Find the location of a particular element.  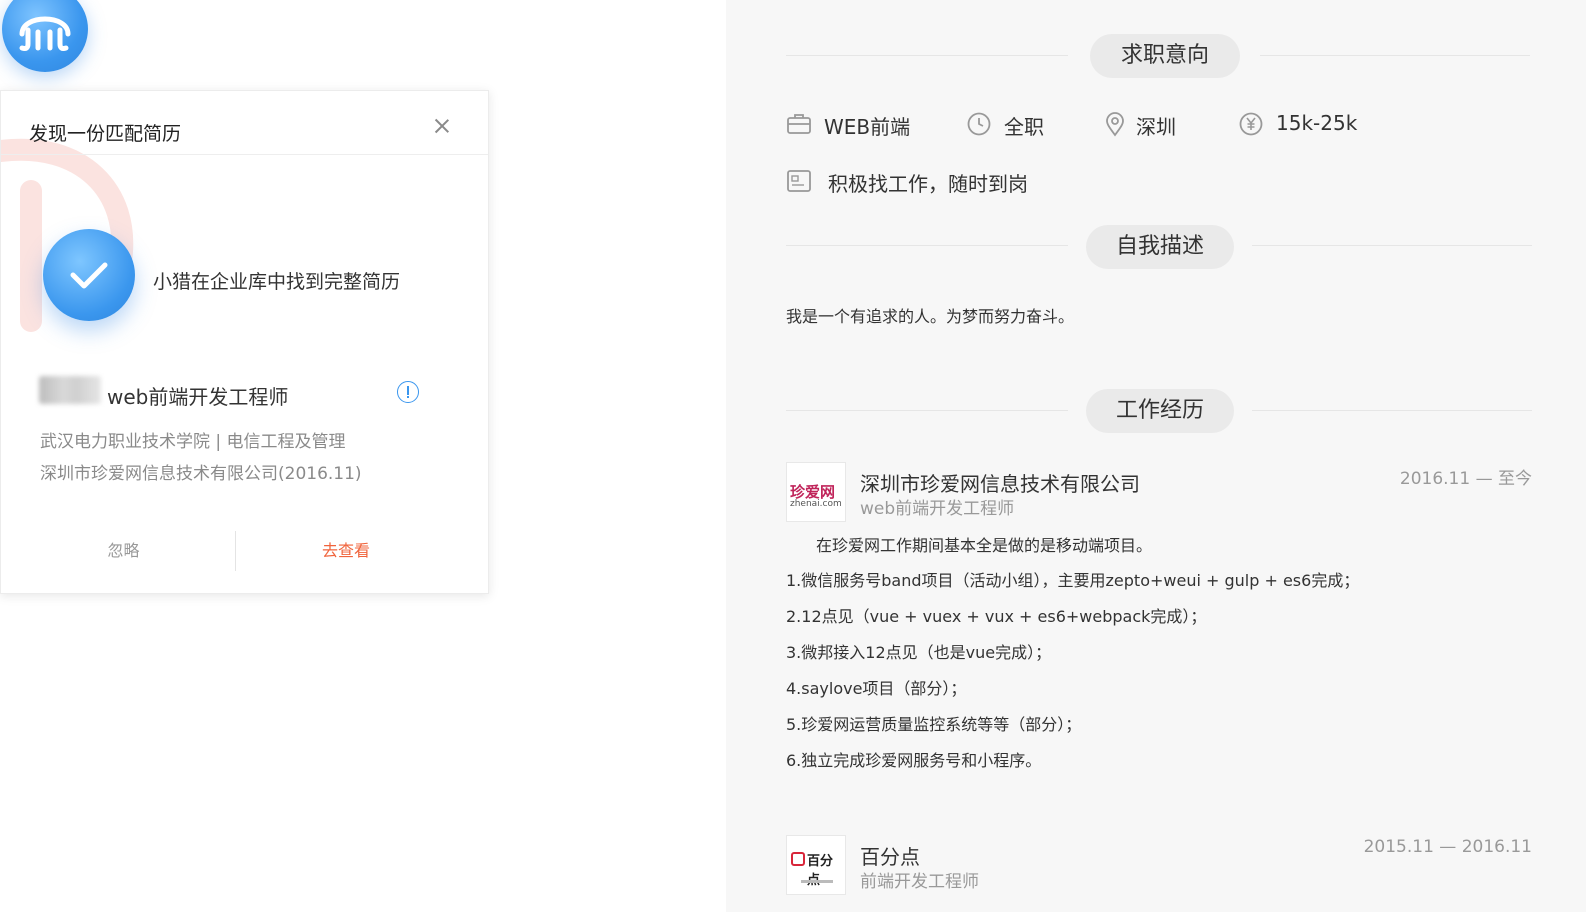

job-period: 2016.11 — 至今 is located at coordinates (1465, 479).